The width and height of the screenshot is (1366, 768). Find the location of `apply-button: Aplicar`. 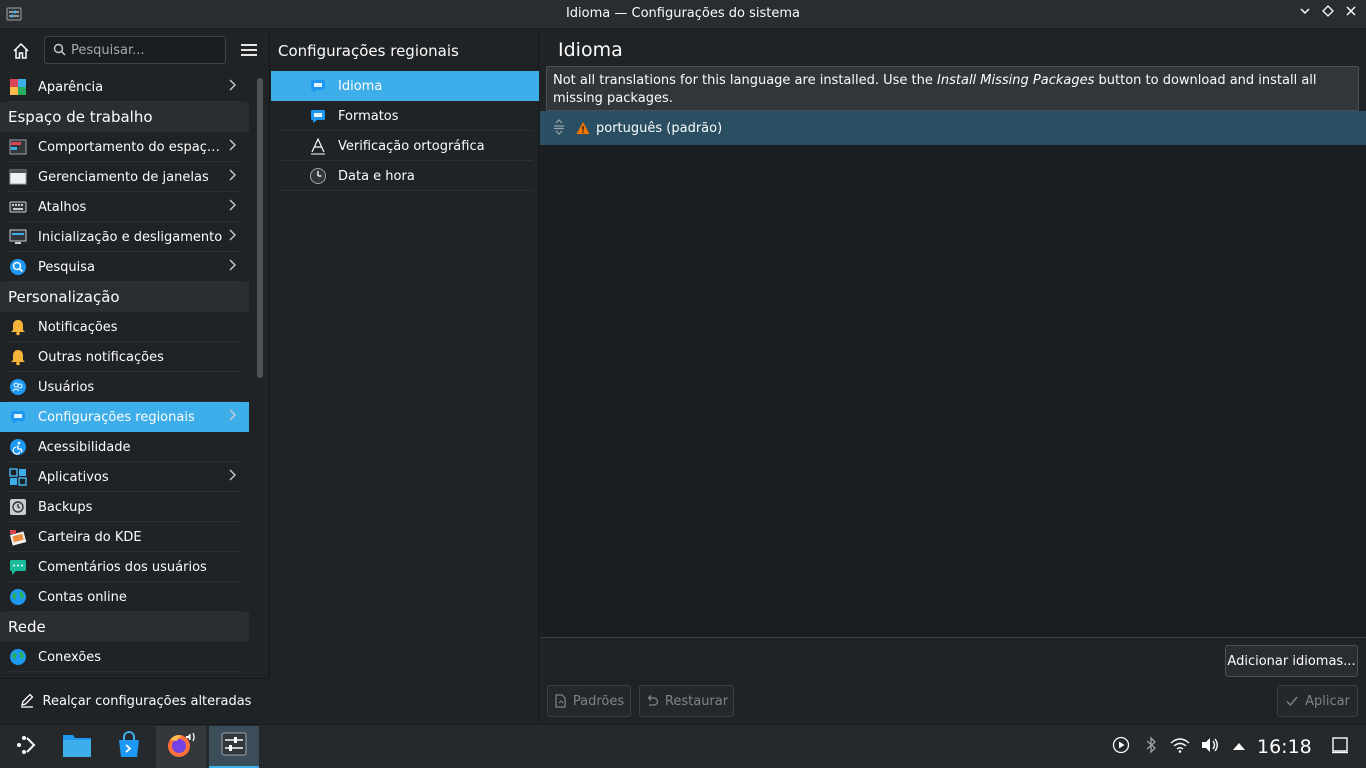

apply-button: Aplicar is located at coordinates (1317, 701).